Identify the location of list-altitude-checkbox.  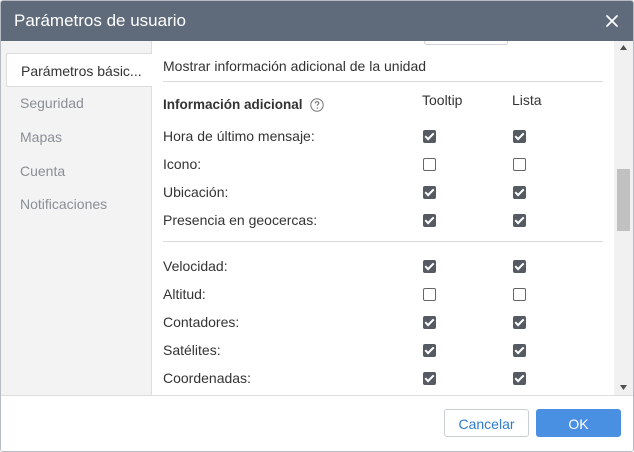
(519, 294).